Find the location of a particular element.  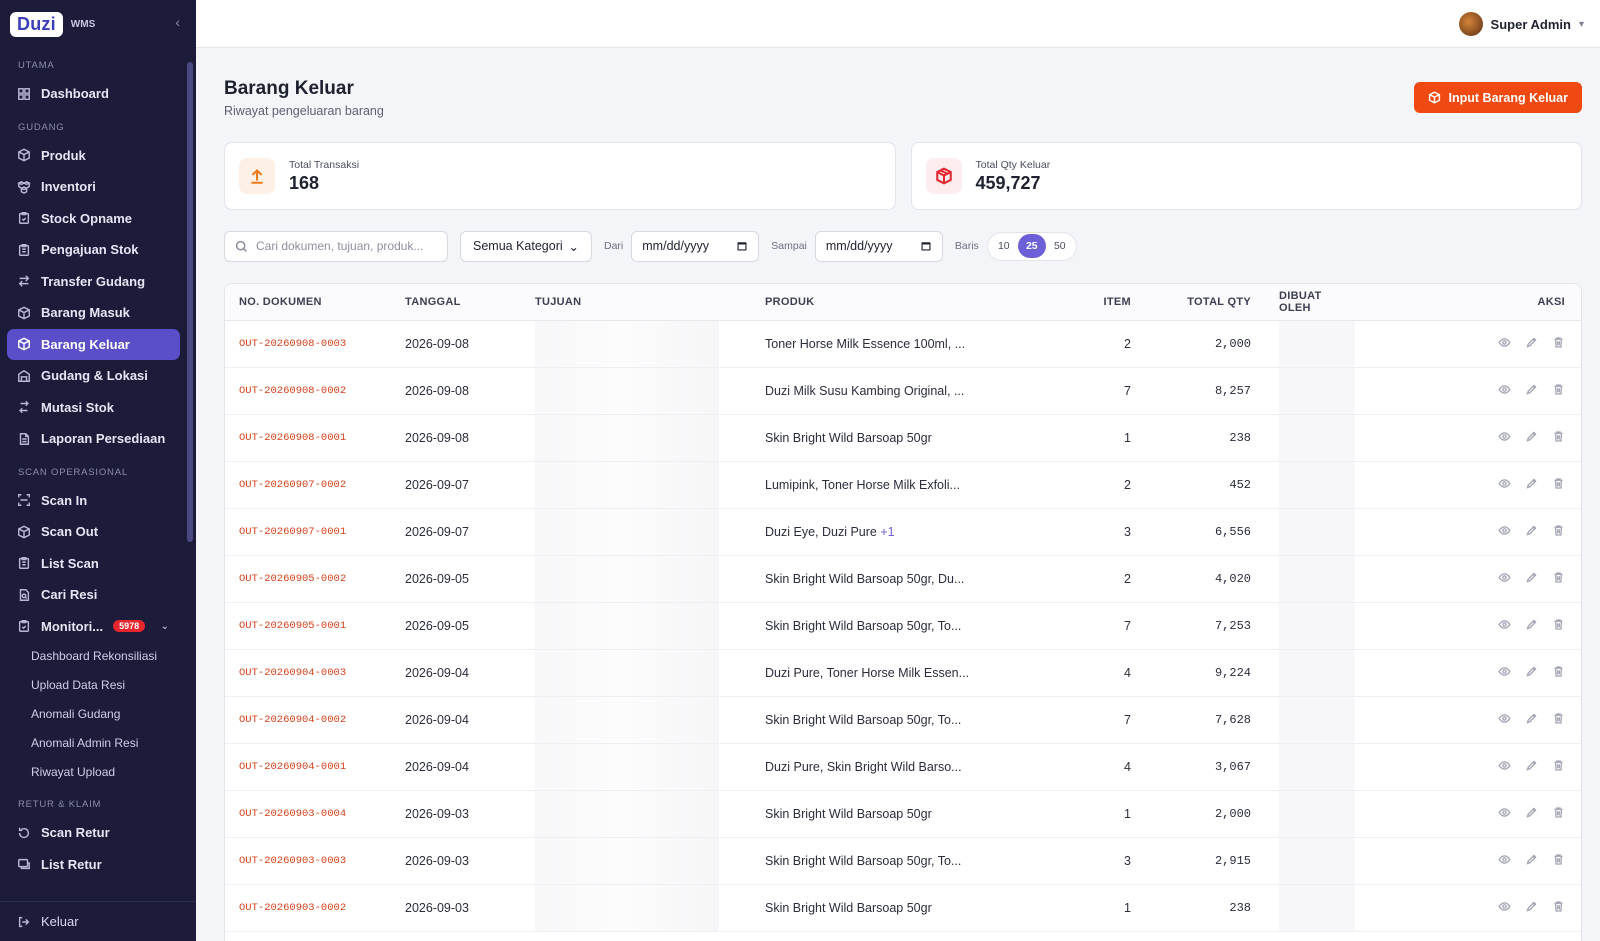

rows-option-25: 25 is located at coordinates (1031, 246).